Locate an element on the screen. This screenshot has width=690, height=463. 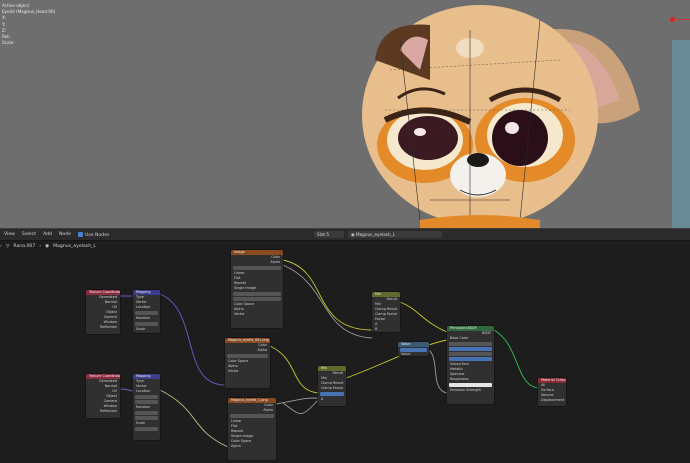
slot-dropdown: Slot 5 is located at coordinates (329, 234).